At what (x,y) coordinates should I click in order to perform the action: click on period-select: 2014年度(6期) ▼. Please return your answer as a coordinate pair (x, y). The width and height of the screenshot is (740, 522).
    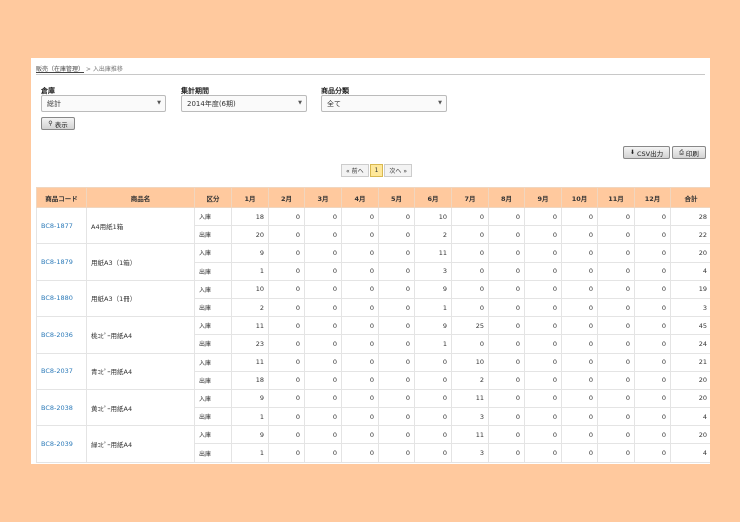
    Looking at the image, I should click on (244, 103).